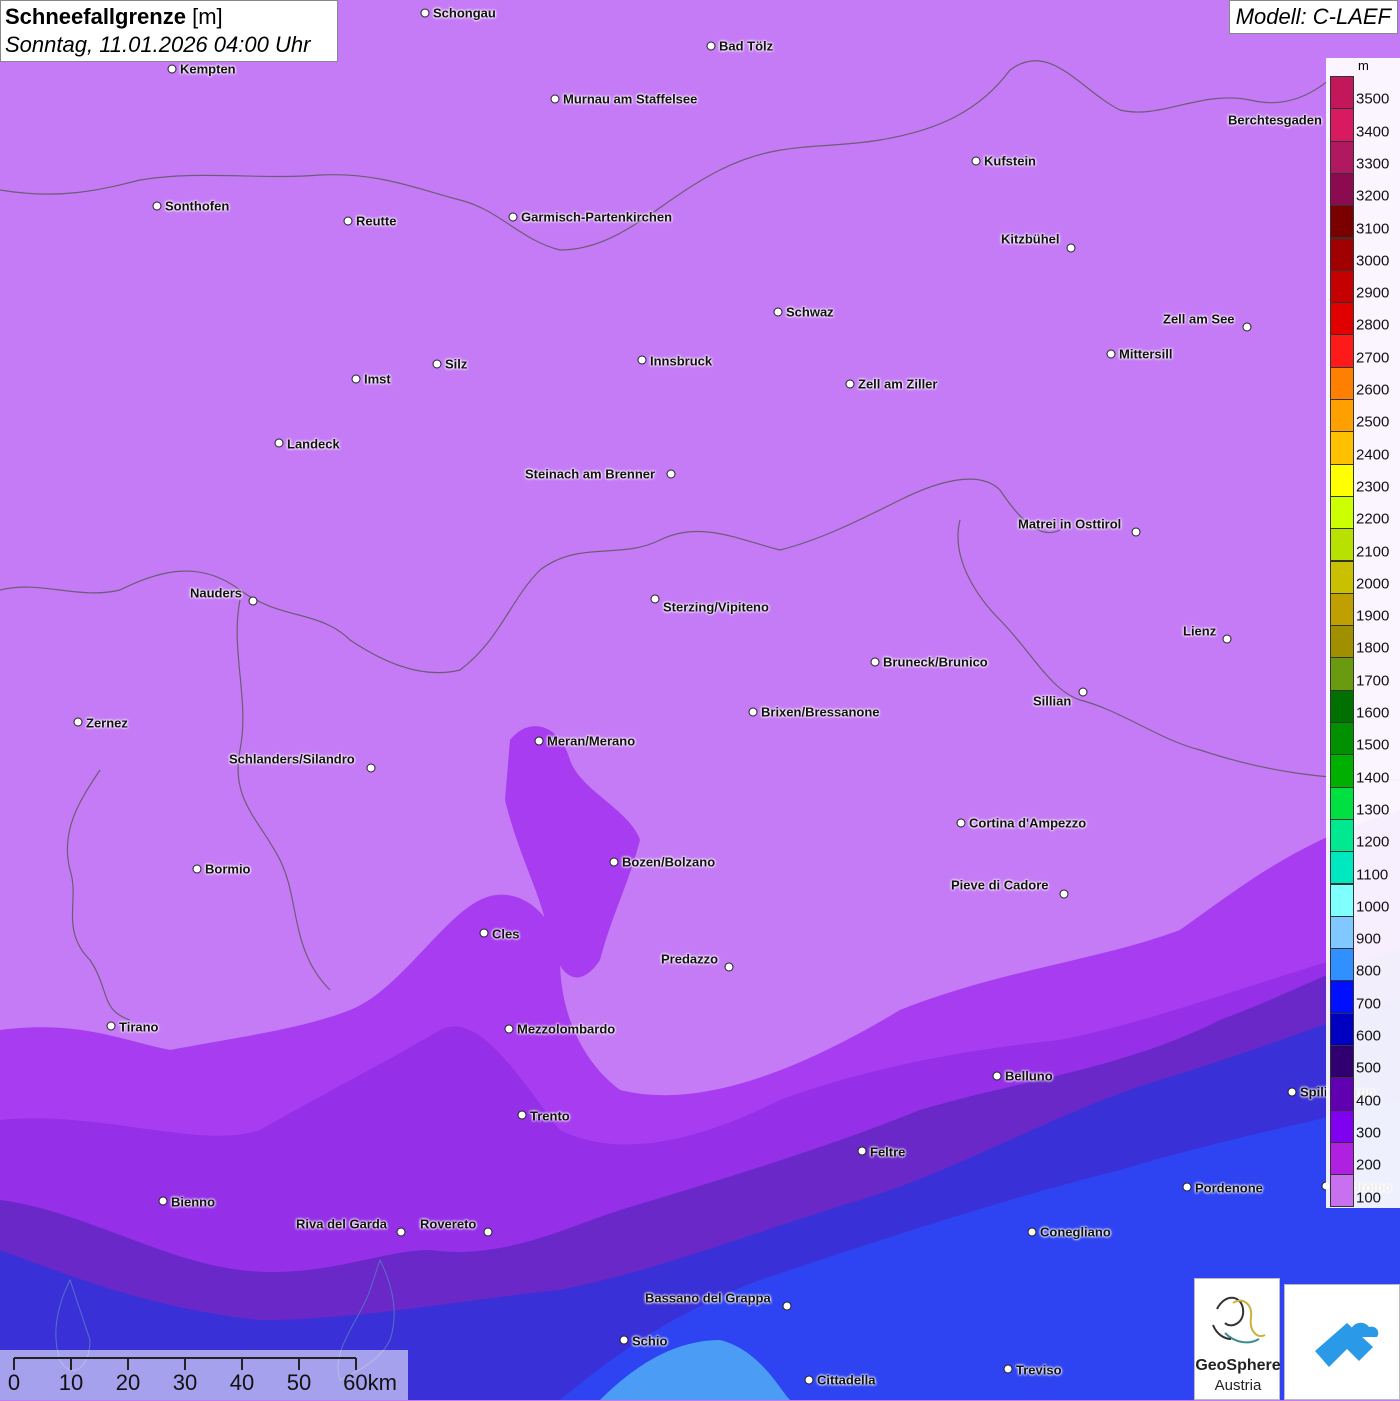 The width and height of the screenshot is (1400, 1401). I want to click on city-label: Mittersill, so click(1146, 354).